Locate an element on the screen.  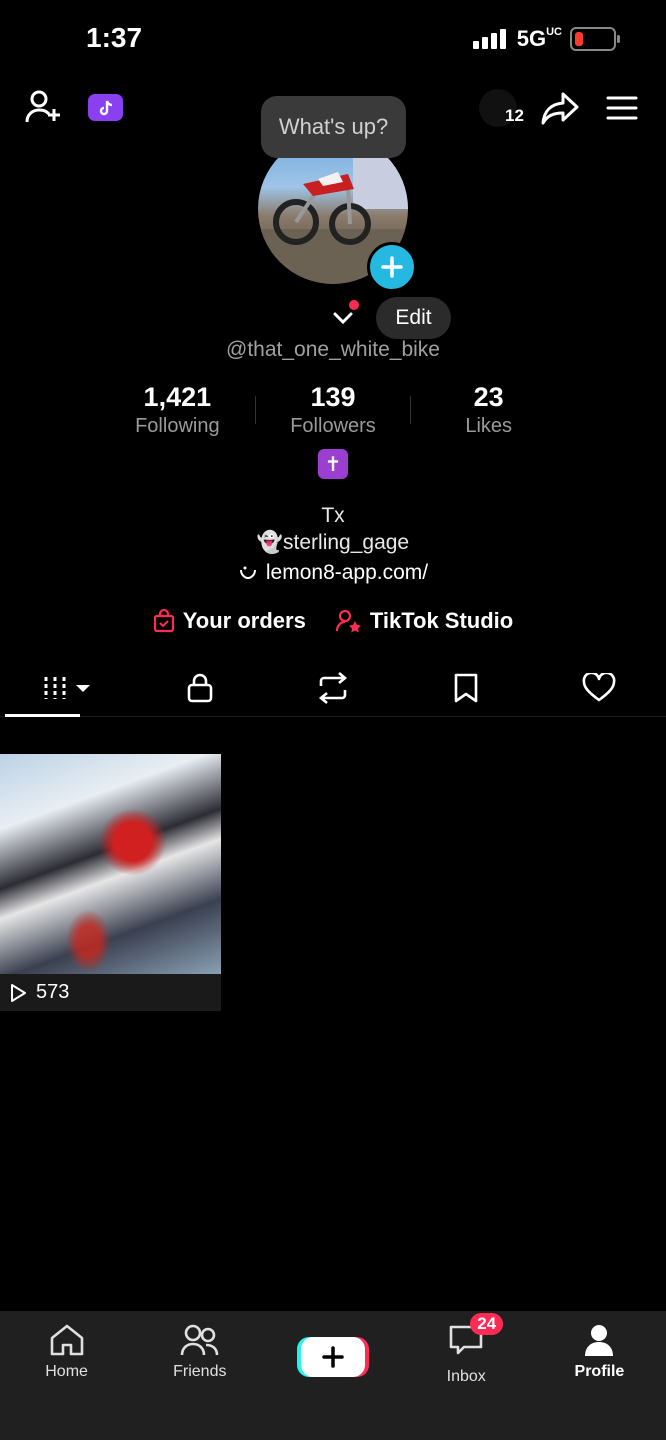
stat-following: 1,421 Following is located at coordinates (177, 410).